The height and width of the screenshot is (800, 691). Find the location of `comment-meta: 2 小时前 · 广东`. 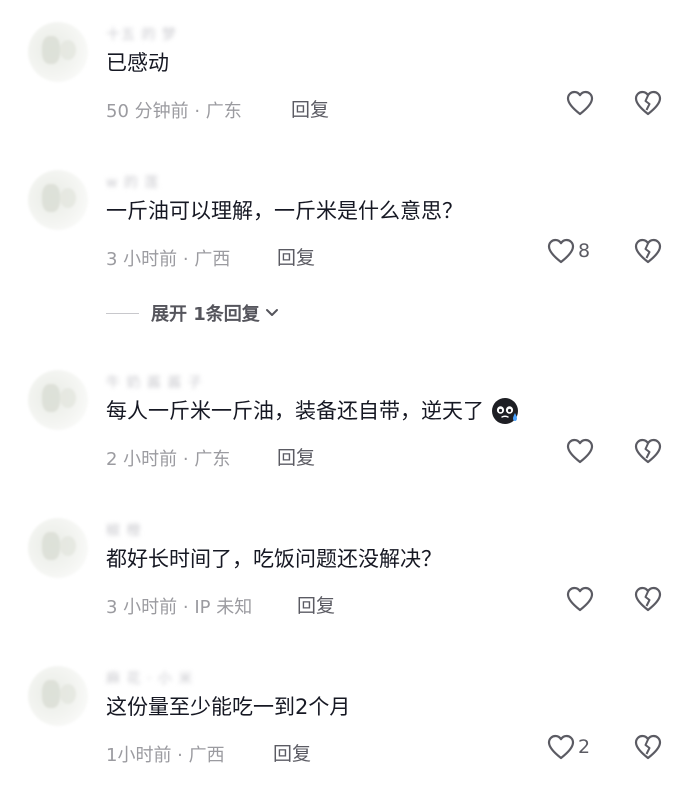

comment-meta: 2 小时前 · 广东 is located at coordinates (168, 459).